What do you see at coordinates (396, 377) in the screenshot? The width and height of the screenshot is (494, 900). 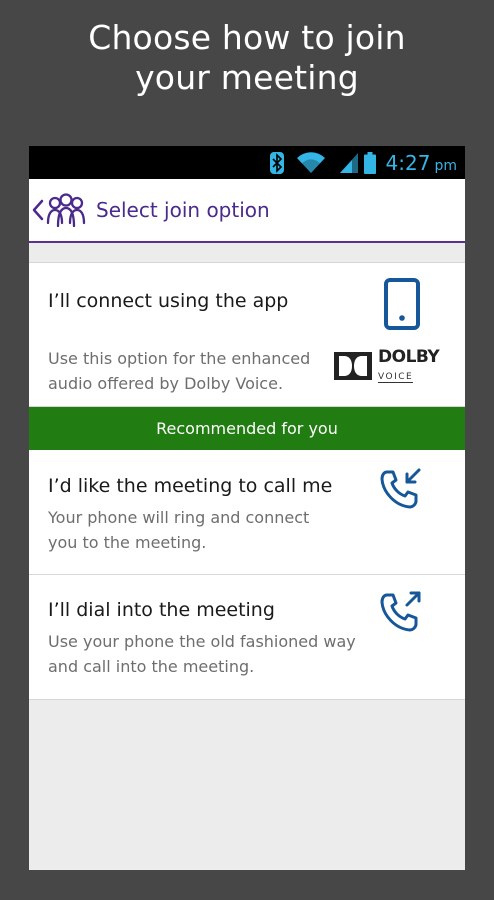 I see `dolby-voice-label: VOICE` at bounding box center [396, 377].